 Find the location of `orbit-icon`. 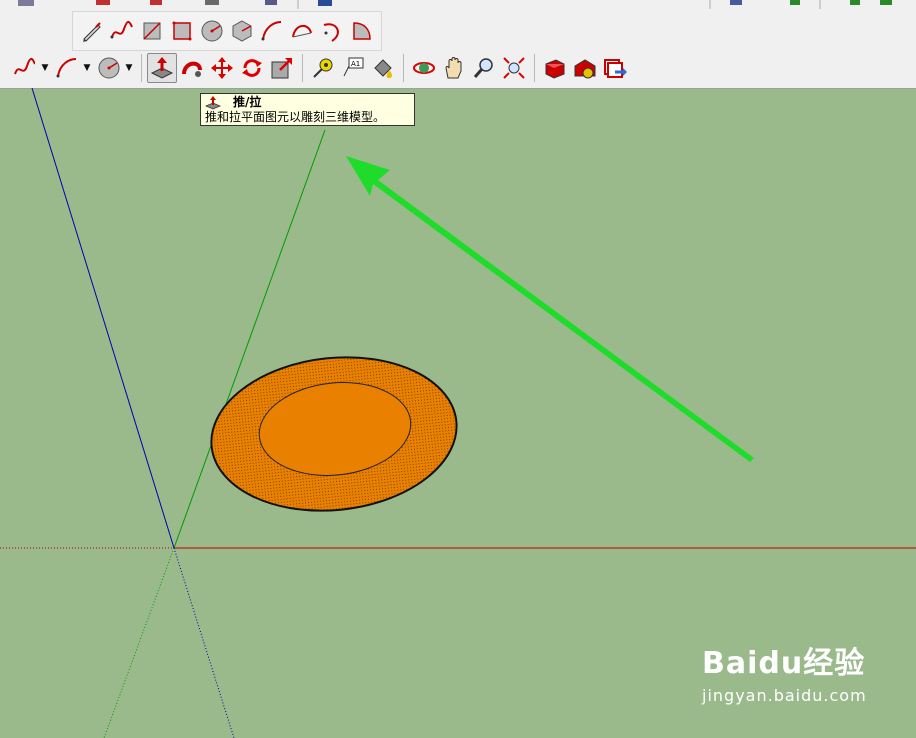

orbit-icon is located at coordinates (424, 68).